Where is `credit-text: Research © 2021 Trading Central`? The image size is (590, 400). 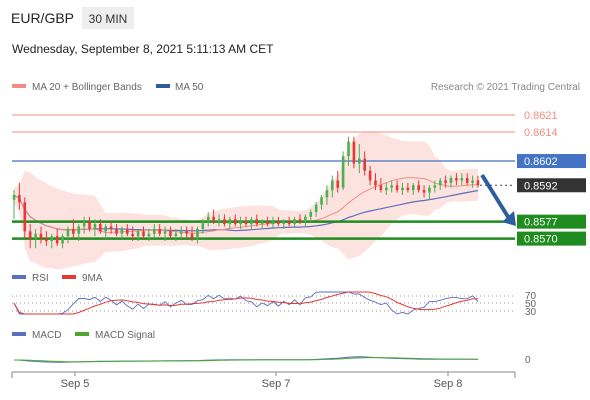 credit-text: Research © 2021 Trading Central is located at coordinates (505, 87).